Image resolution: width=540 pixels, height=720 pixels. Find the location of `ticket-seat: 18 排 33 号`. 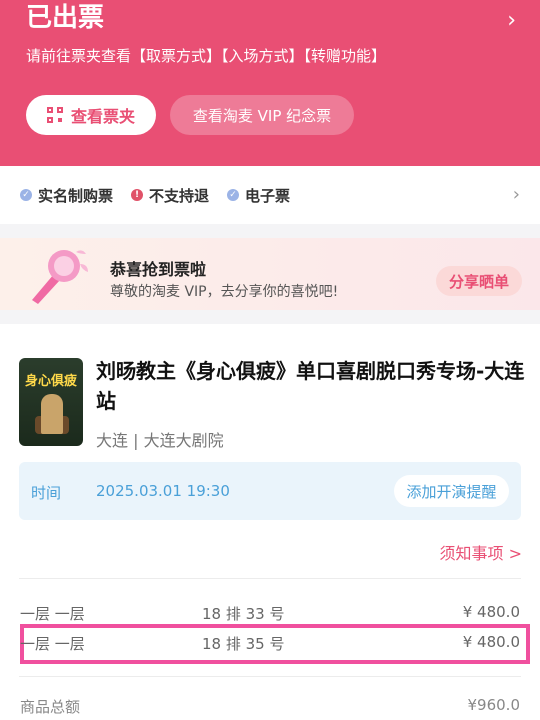

ticket-seat: 18 排 33 号 is located at coordinates (243, 614).